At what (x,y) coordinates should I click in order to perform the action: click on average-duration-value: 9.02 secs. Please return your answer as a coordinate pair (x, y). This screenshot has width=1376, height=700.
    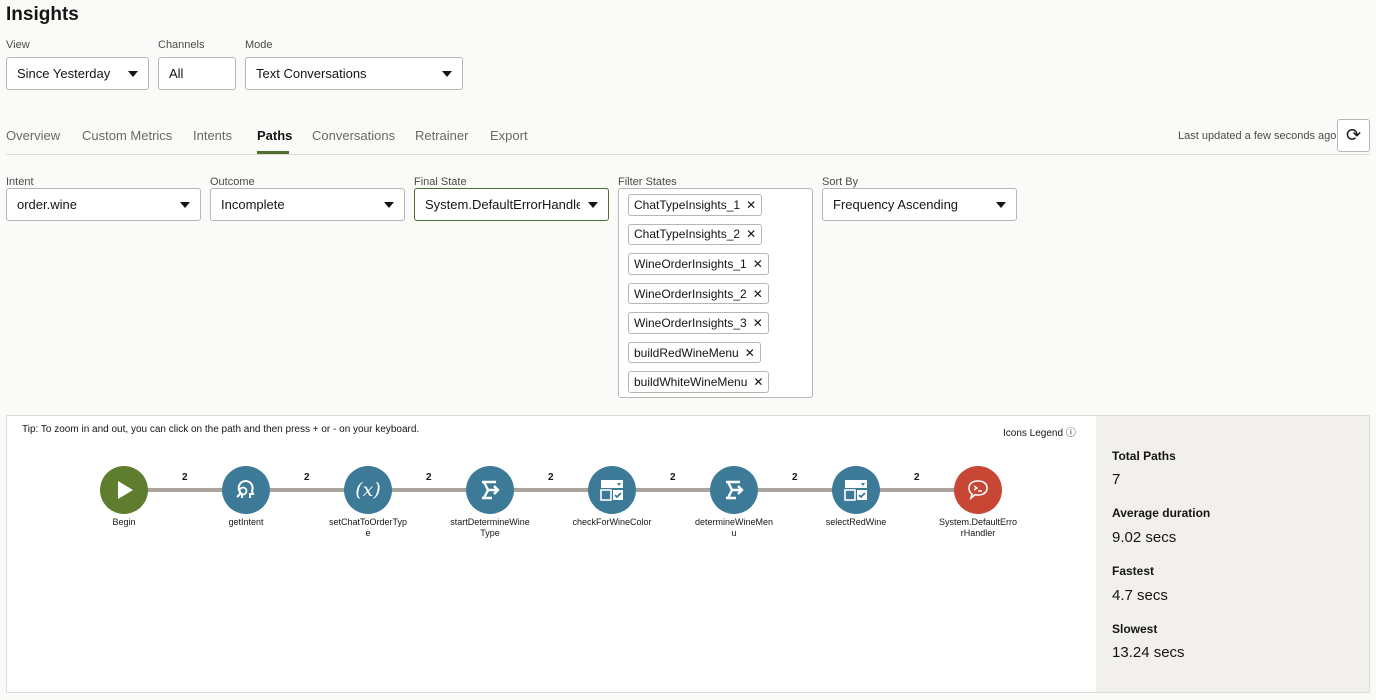
    Looking at the image, I should click on (1144, 537).